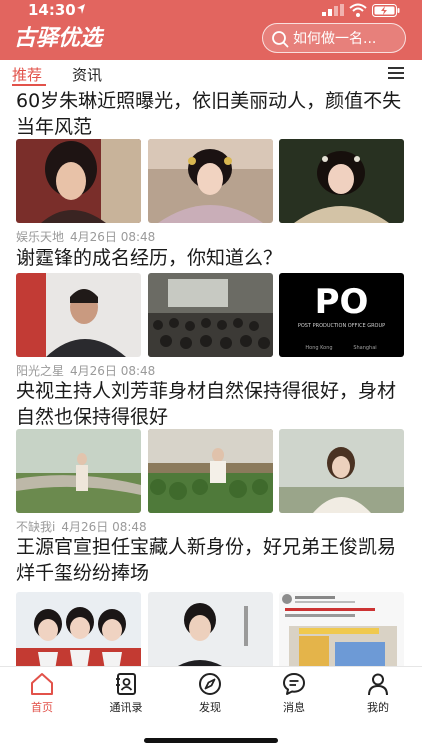 The height and width of the screenshot is (750, 422). I want to click on tab-discover: 发现, so click(210, 696).